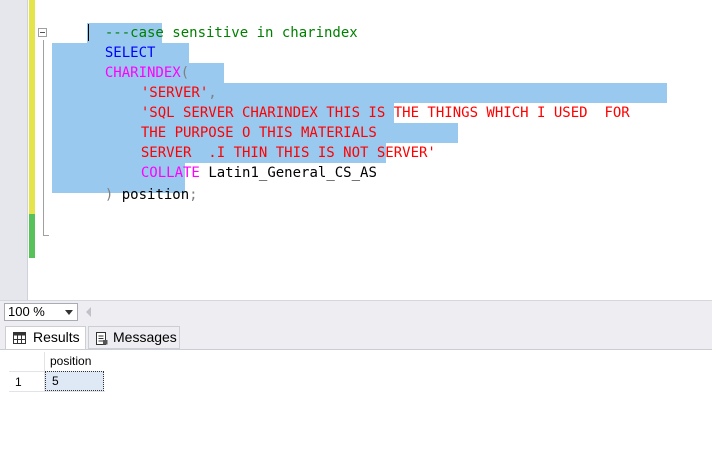 The width and height of the screenshot is (712, 458). Describe the element at coordinates (43, 138) in the screenshot. I see `outline-line` at that location.